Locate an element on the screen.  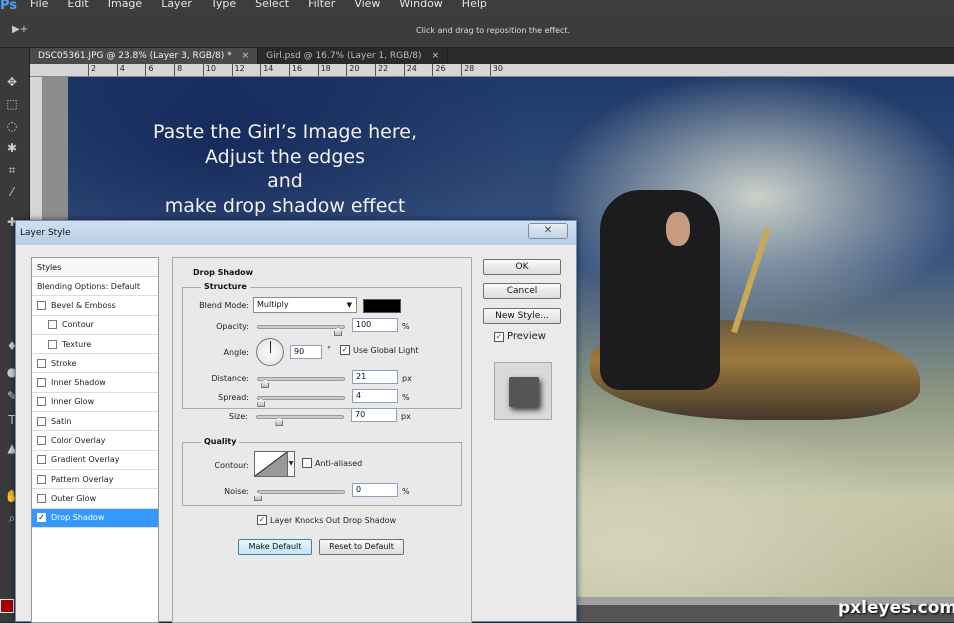
spread-input: 4 is located at coordinates (375, 396).